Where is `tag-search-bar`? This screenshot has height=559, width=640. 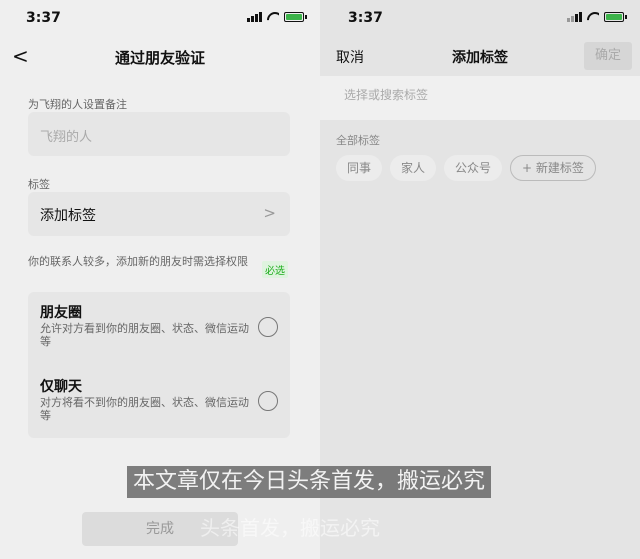 tag-search-bar is located at coordinates (480, 98).